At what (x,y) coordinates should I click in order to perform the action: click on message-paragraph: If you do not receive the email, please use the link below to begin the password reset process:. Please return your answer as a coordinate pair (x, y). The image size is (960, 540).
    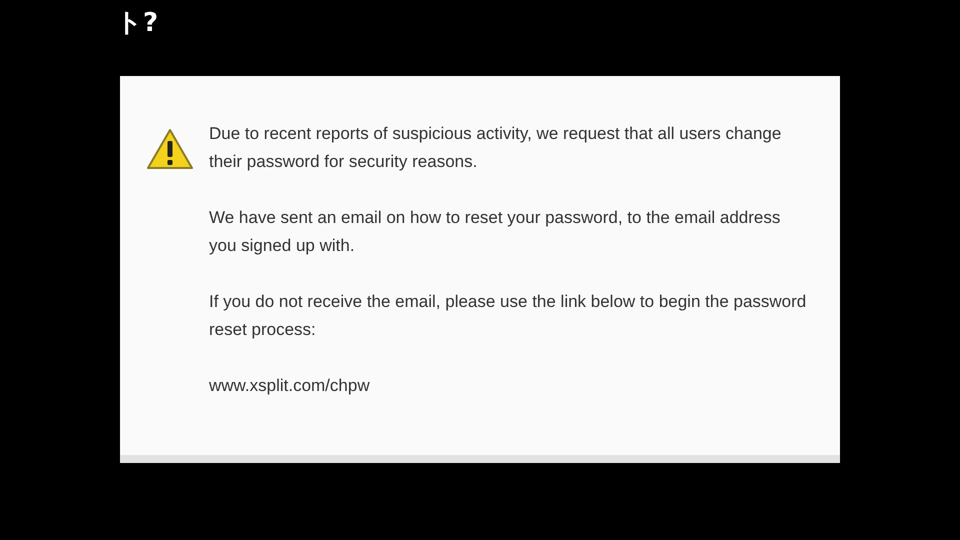
    Looking at the image, I should click on (508, 316).